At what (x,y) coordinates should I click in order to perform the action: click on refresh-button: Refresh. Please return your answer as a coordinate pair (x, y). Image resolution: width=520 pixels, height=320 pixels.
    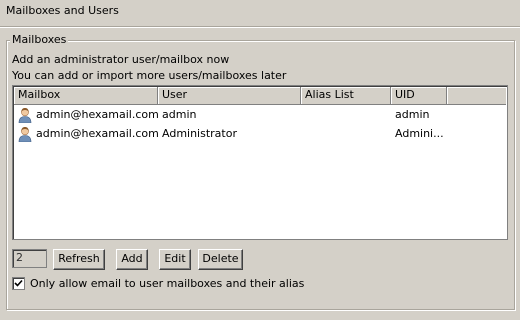
    Looking at the image, I should click on (79, 259).